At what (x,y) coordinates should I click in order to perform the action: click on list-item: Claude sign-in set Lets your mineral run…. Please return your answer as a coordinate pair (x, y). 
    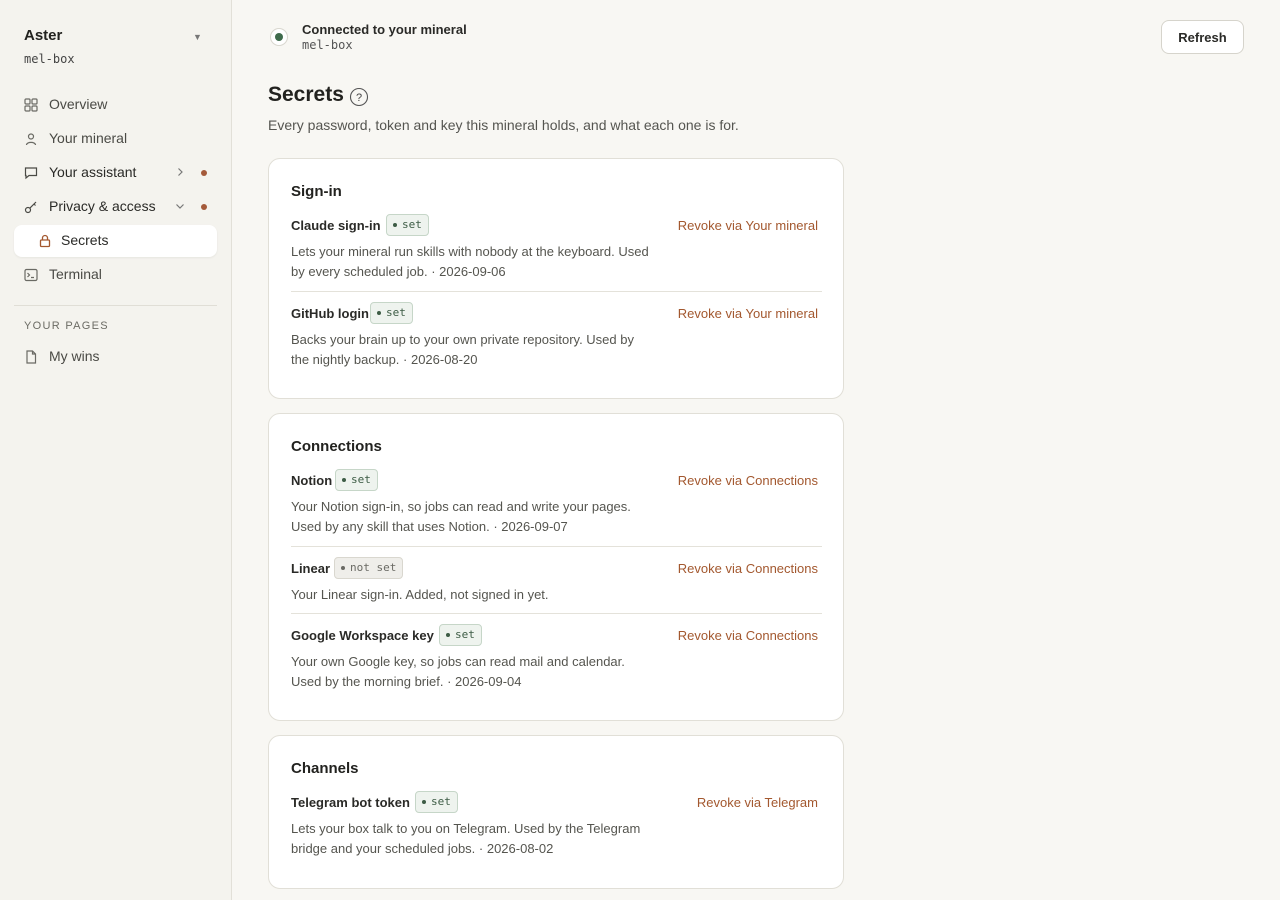
    Looking at the image, I should click on (556, 248).